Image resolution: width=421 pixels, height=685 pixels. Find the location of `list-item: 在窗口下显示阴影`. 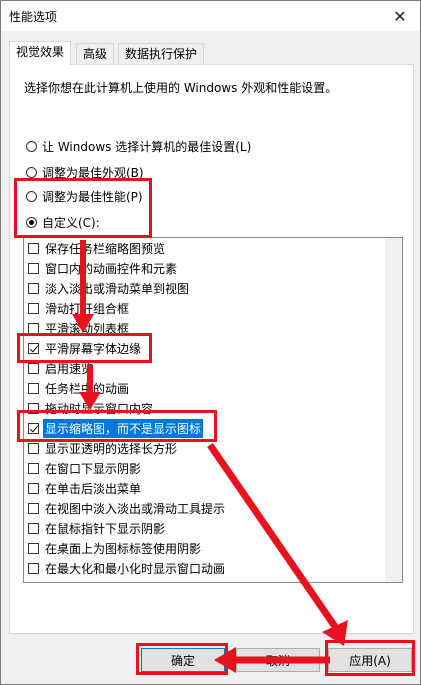

list-item: 在窗口下显示阴影 is located at coordinates (204, 468).